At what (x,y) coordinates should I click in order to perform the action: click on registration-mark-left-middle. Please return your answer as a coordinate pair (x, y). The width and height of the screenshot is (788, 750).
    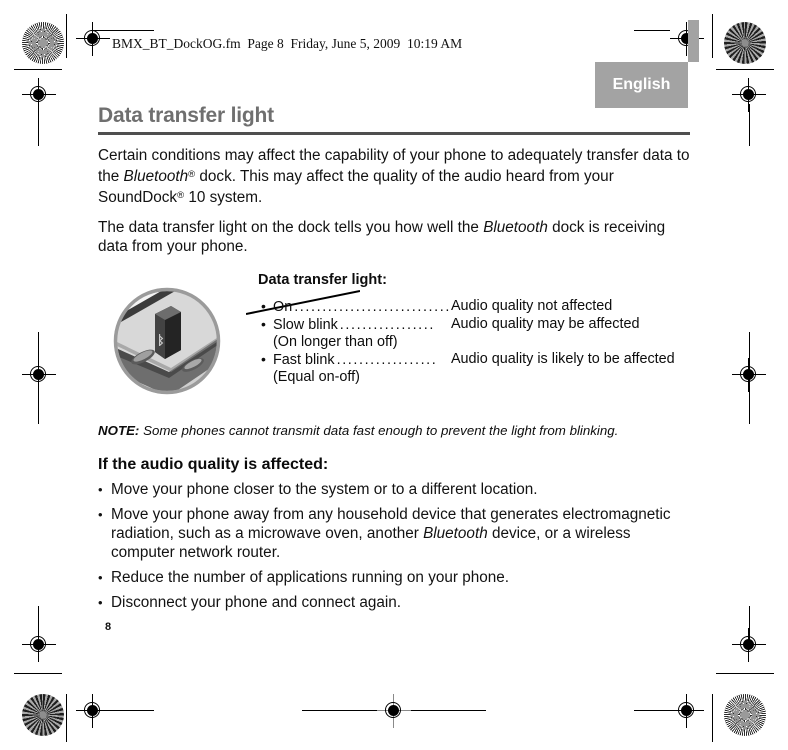
    Looking at the image, I should click on (39, 375).